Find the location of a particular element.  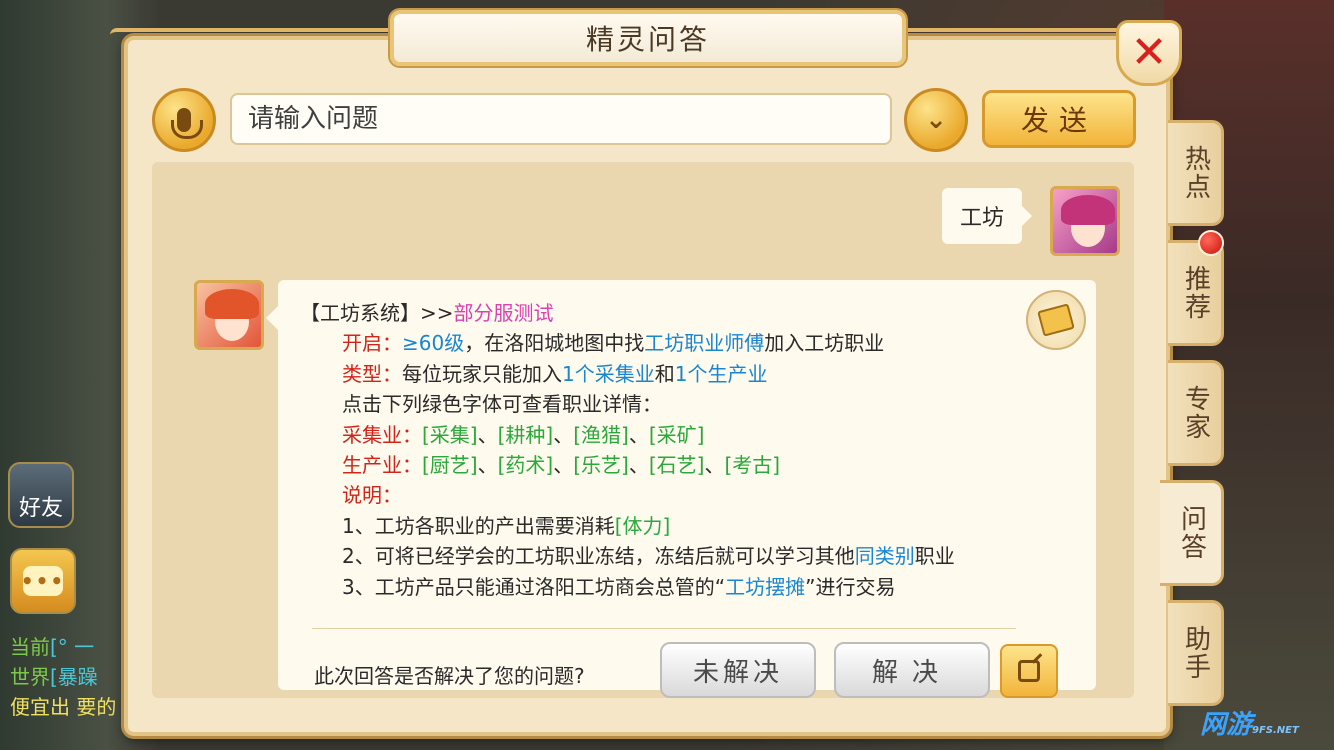

answer-note-1: 1、工坊各职业的产出需要消耗[体力] is located at coordinates (506, 525).